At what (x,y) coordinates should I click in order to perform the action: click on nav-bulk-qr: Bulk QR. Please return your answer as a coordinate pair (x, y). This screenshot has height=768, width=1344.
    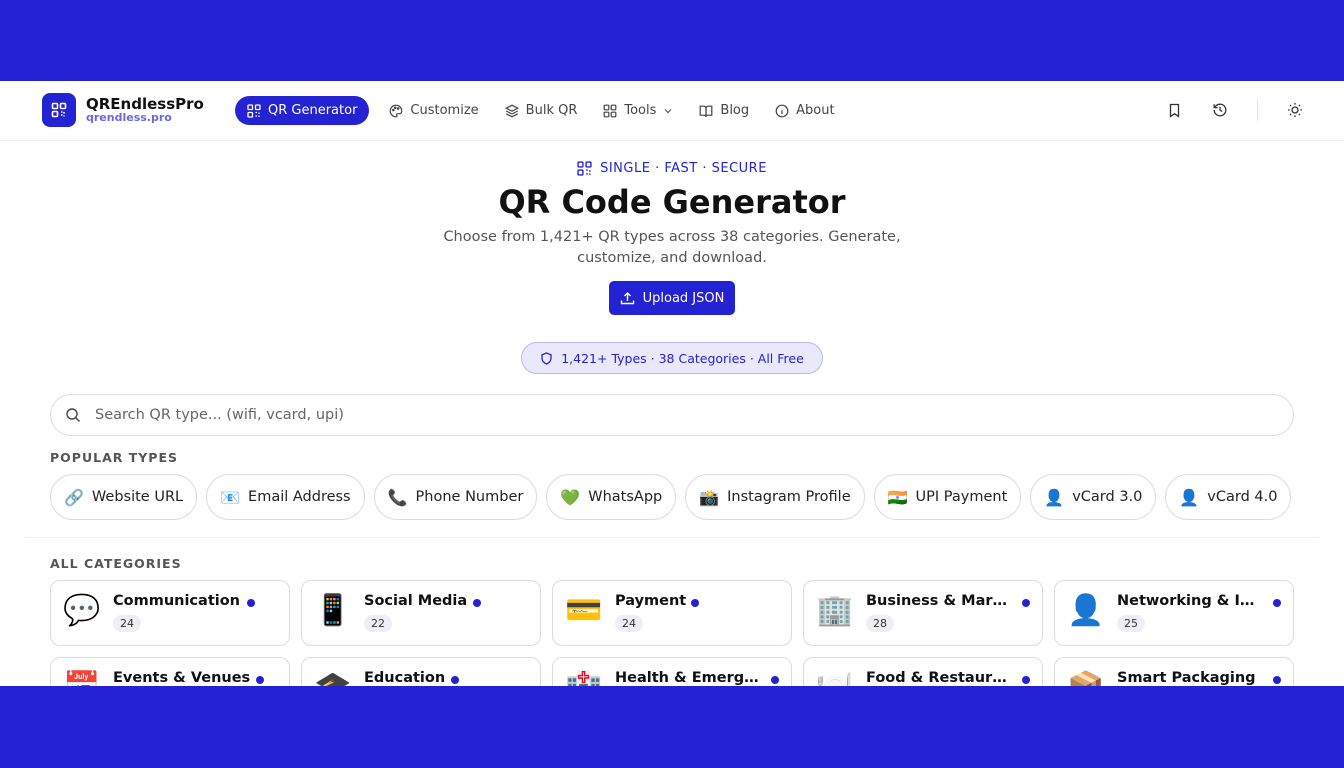
    Looking at the image, I should click on (541, 110).